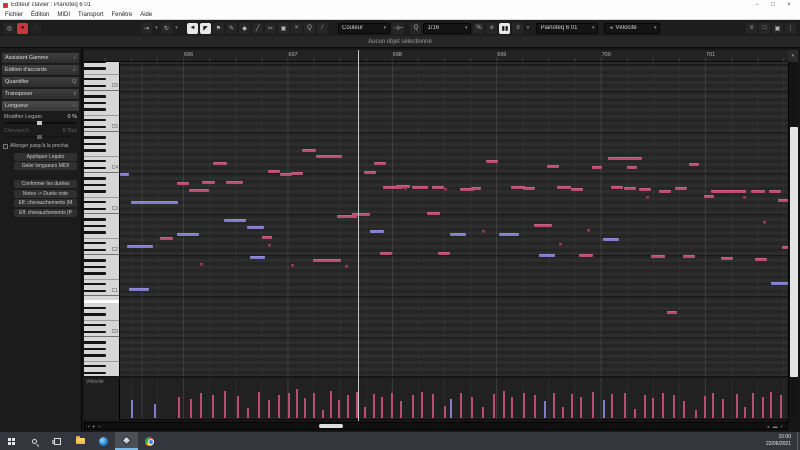 This screenshot has height=450, width=800. I want to click on setup-window-button: ▣, so click(777, 28).